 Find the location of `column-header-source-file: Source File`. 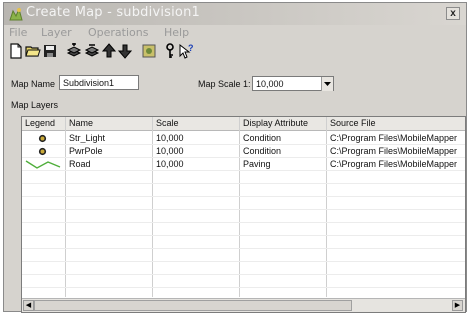

column-header-source-file: Source File is located at coordinates (353, 123).